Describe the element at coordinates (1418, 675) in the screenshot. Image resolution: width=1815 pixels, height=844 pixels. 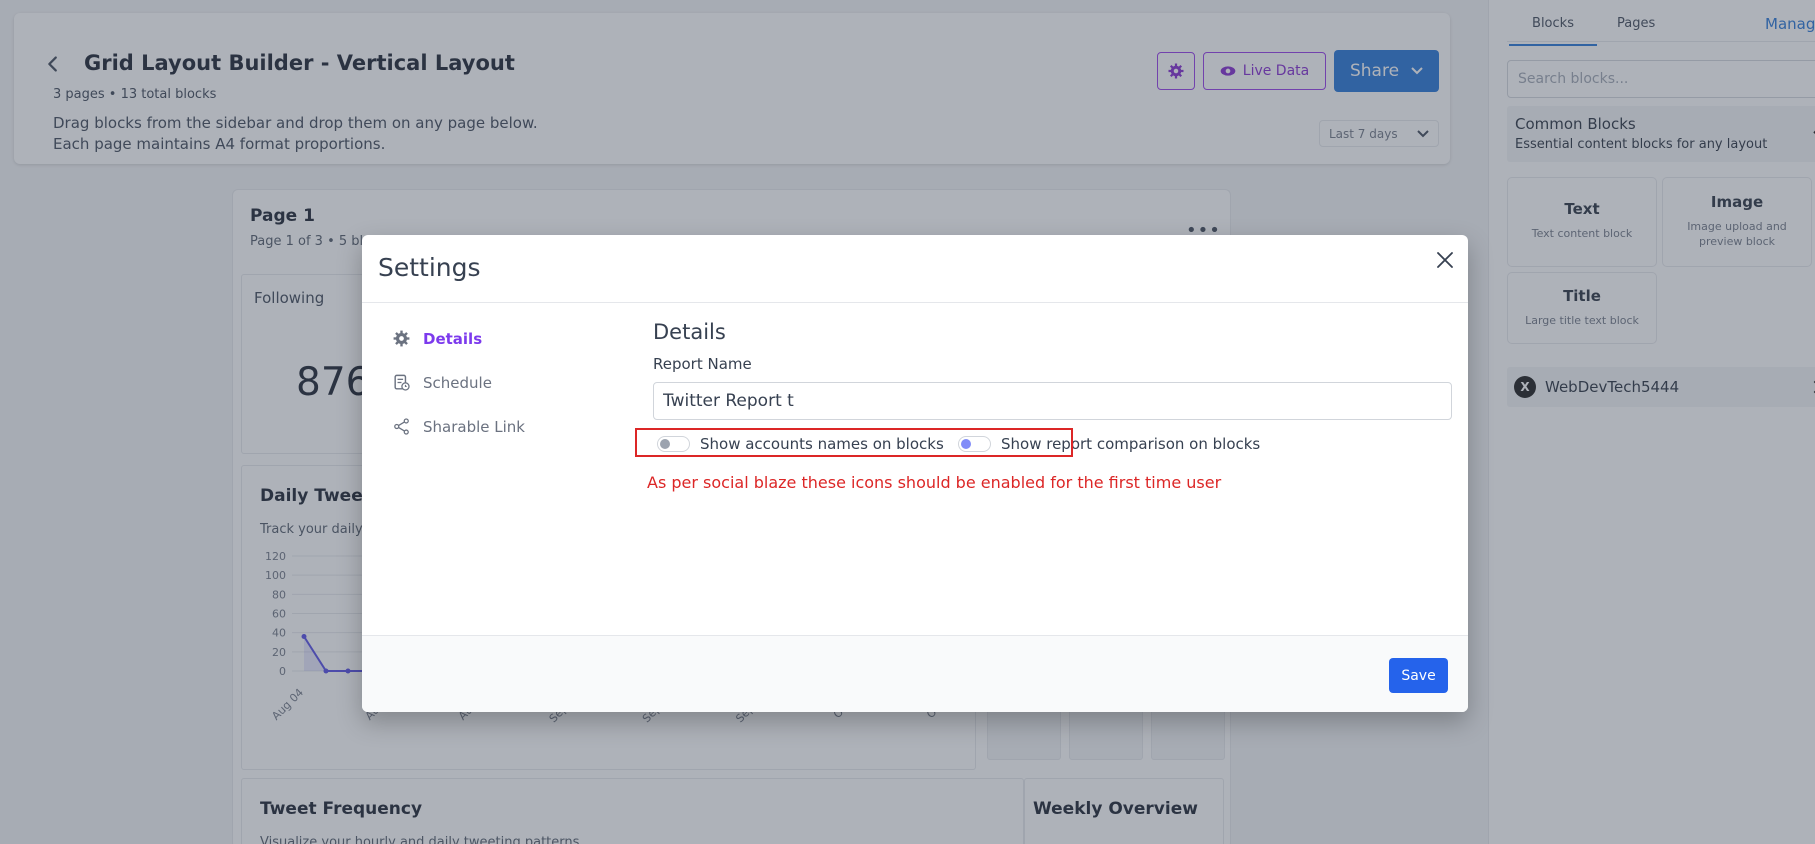
I see `save-button: Save` at that location.